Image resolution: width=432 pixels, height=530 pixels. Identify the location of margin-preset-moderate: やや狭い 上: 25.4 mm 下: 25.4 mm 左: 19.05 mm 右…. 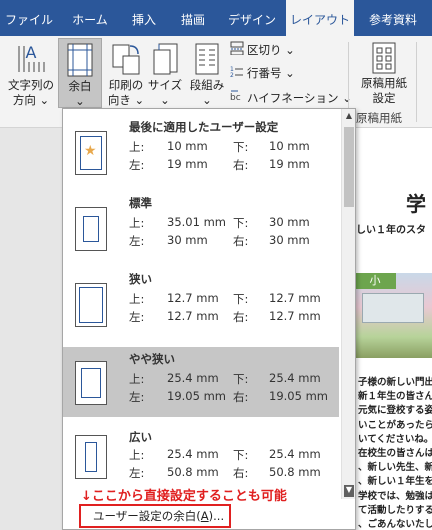
(201, 382).